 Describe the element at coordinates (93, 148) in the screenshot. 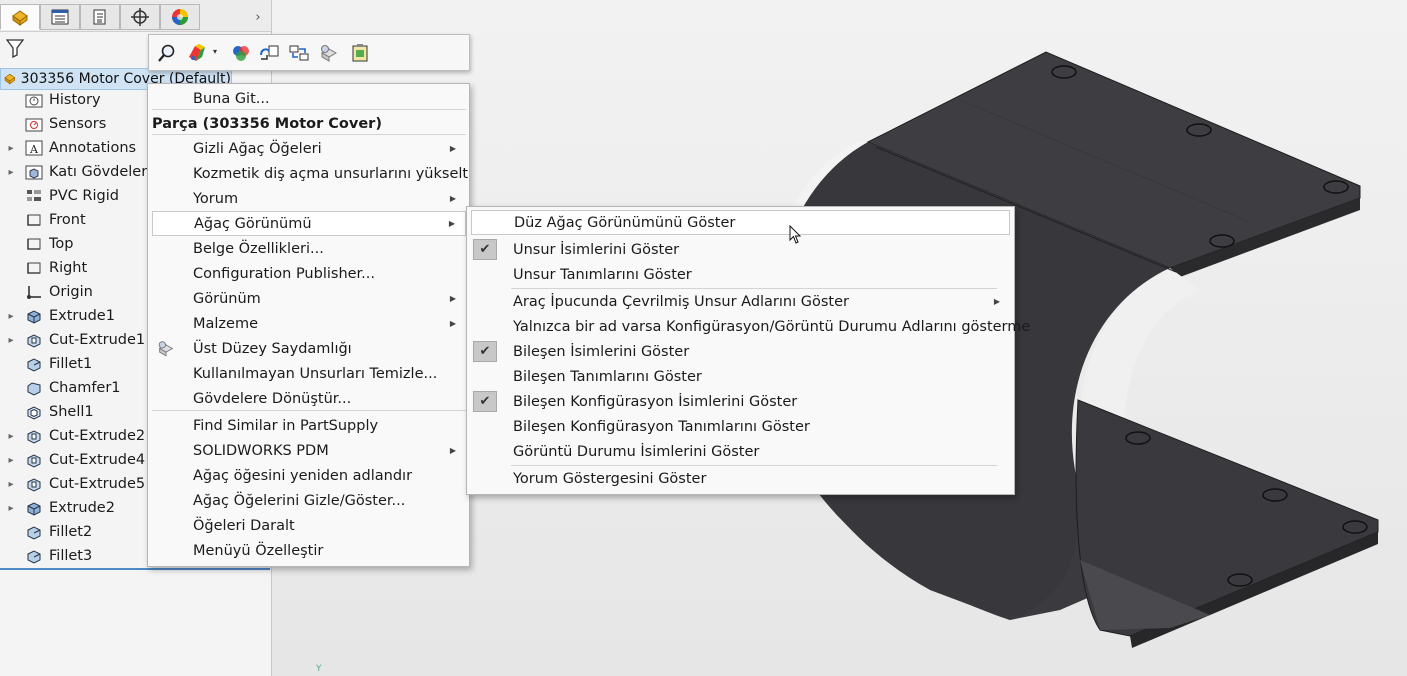

I see `tree-item-label: Annotations` at that location.